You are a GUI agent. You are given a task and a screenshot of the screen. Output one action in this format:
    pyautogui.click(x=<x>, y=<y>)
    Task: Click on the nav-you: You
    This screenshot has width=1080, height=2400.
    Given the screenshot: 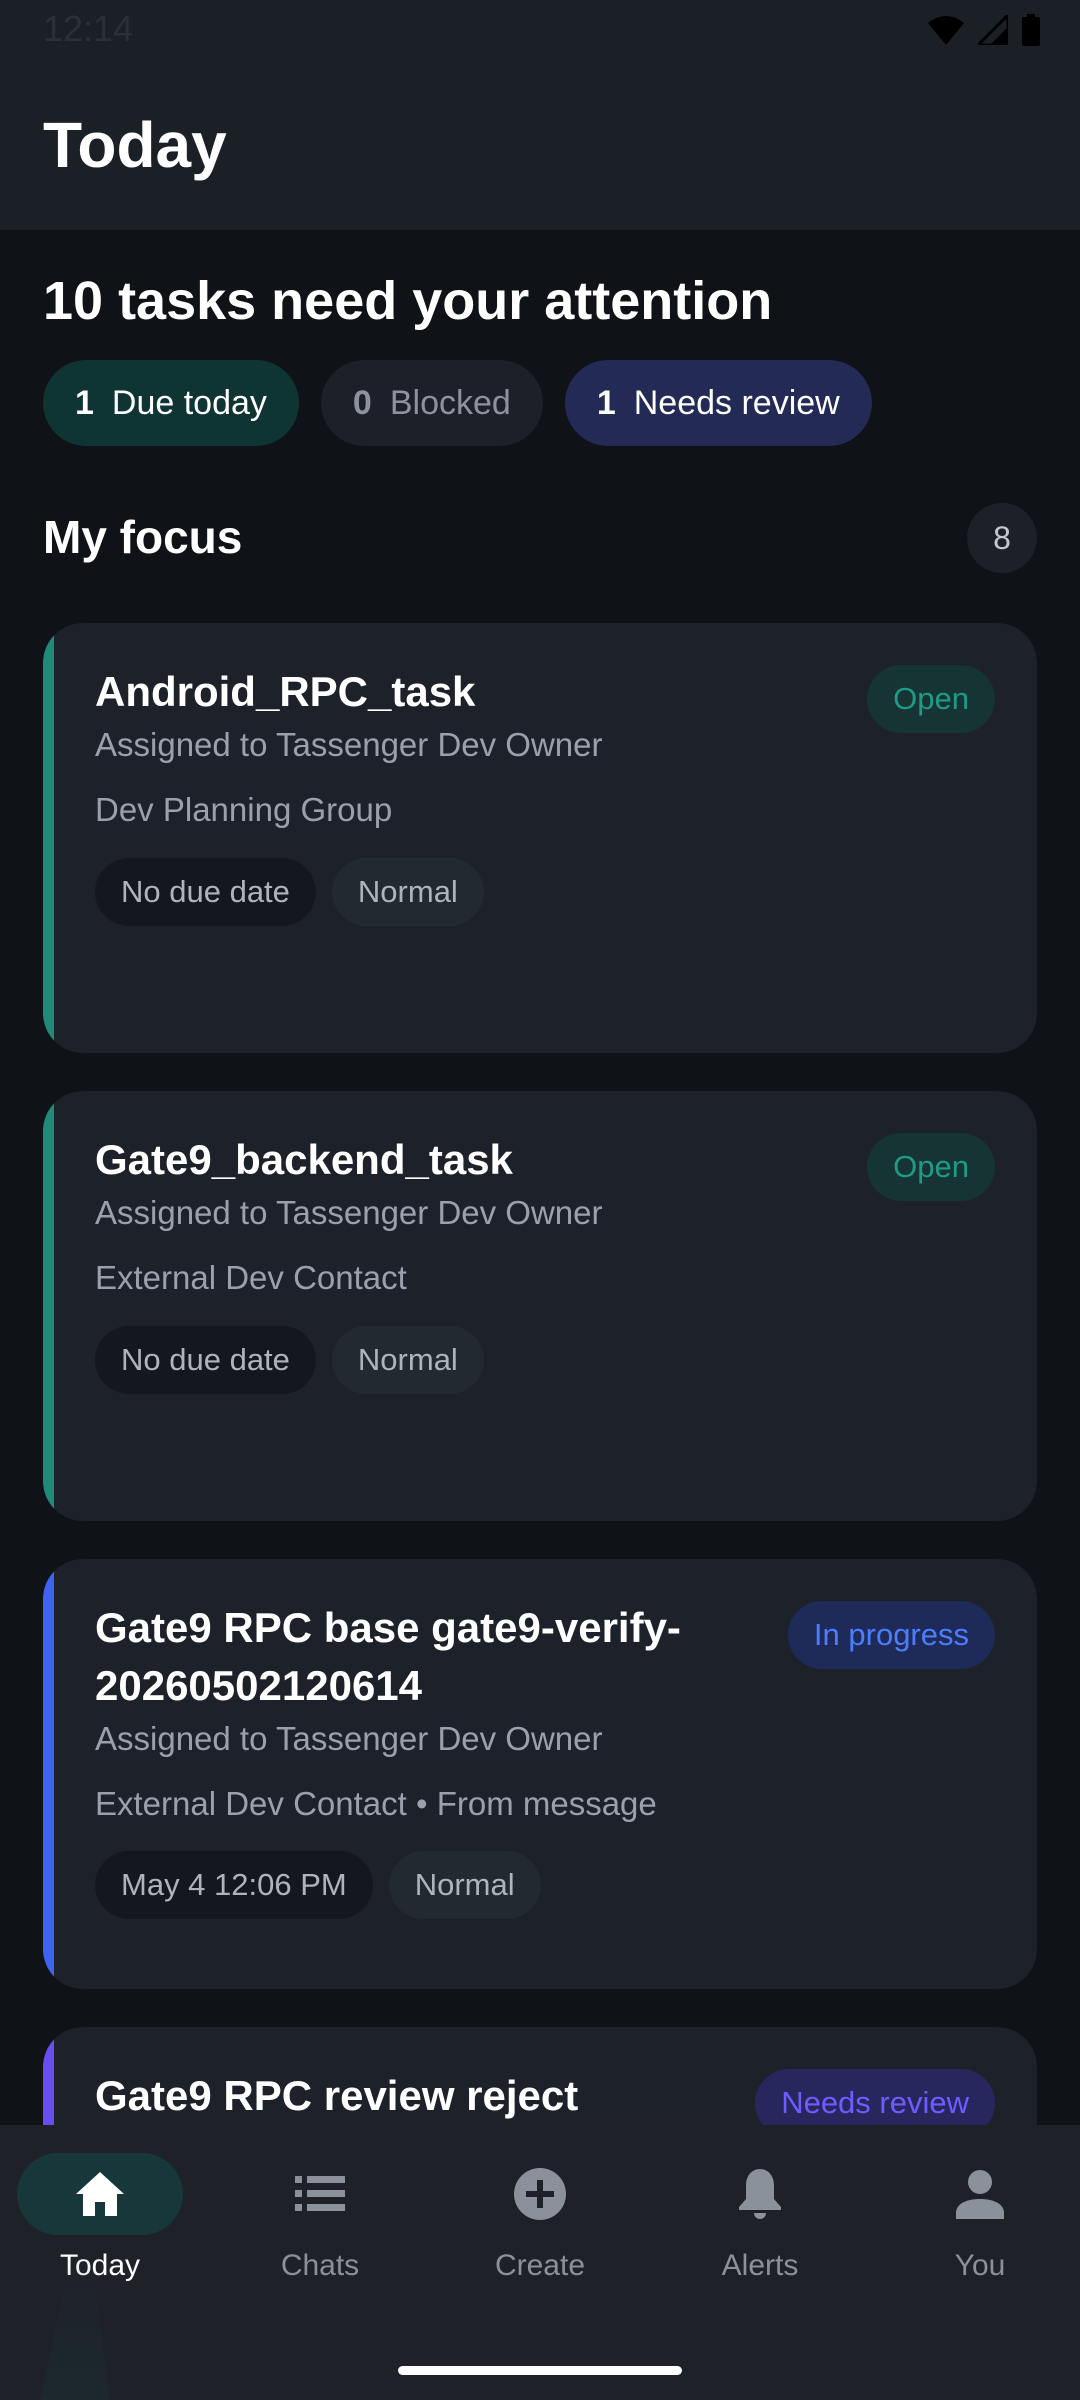 What is the action you would take?
    pyautogui.click(x=976, y=2228)
    